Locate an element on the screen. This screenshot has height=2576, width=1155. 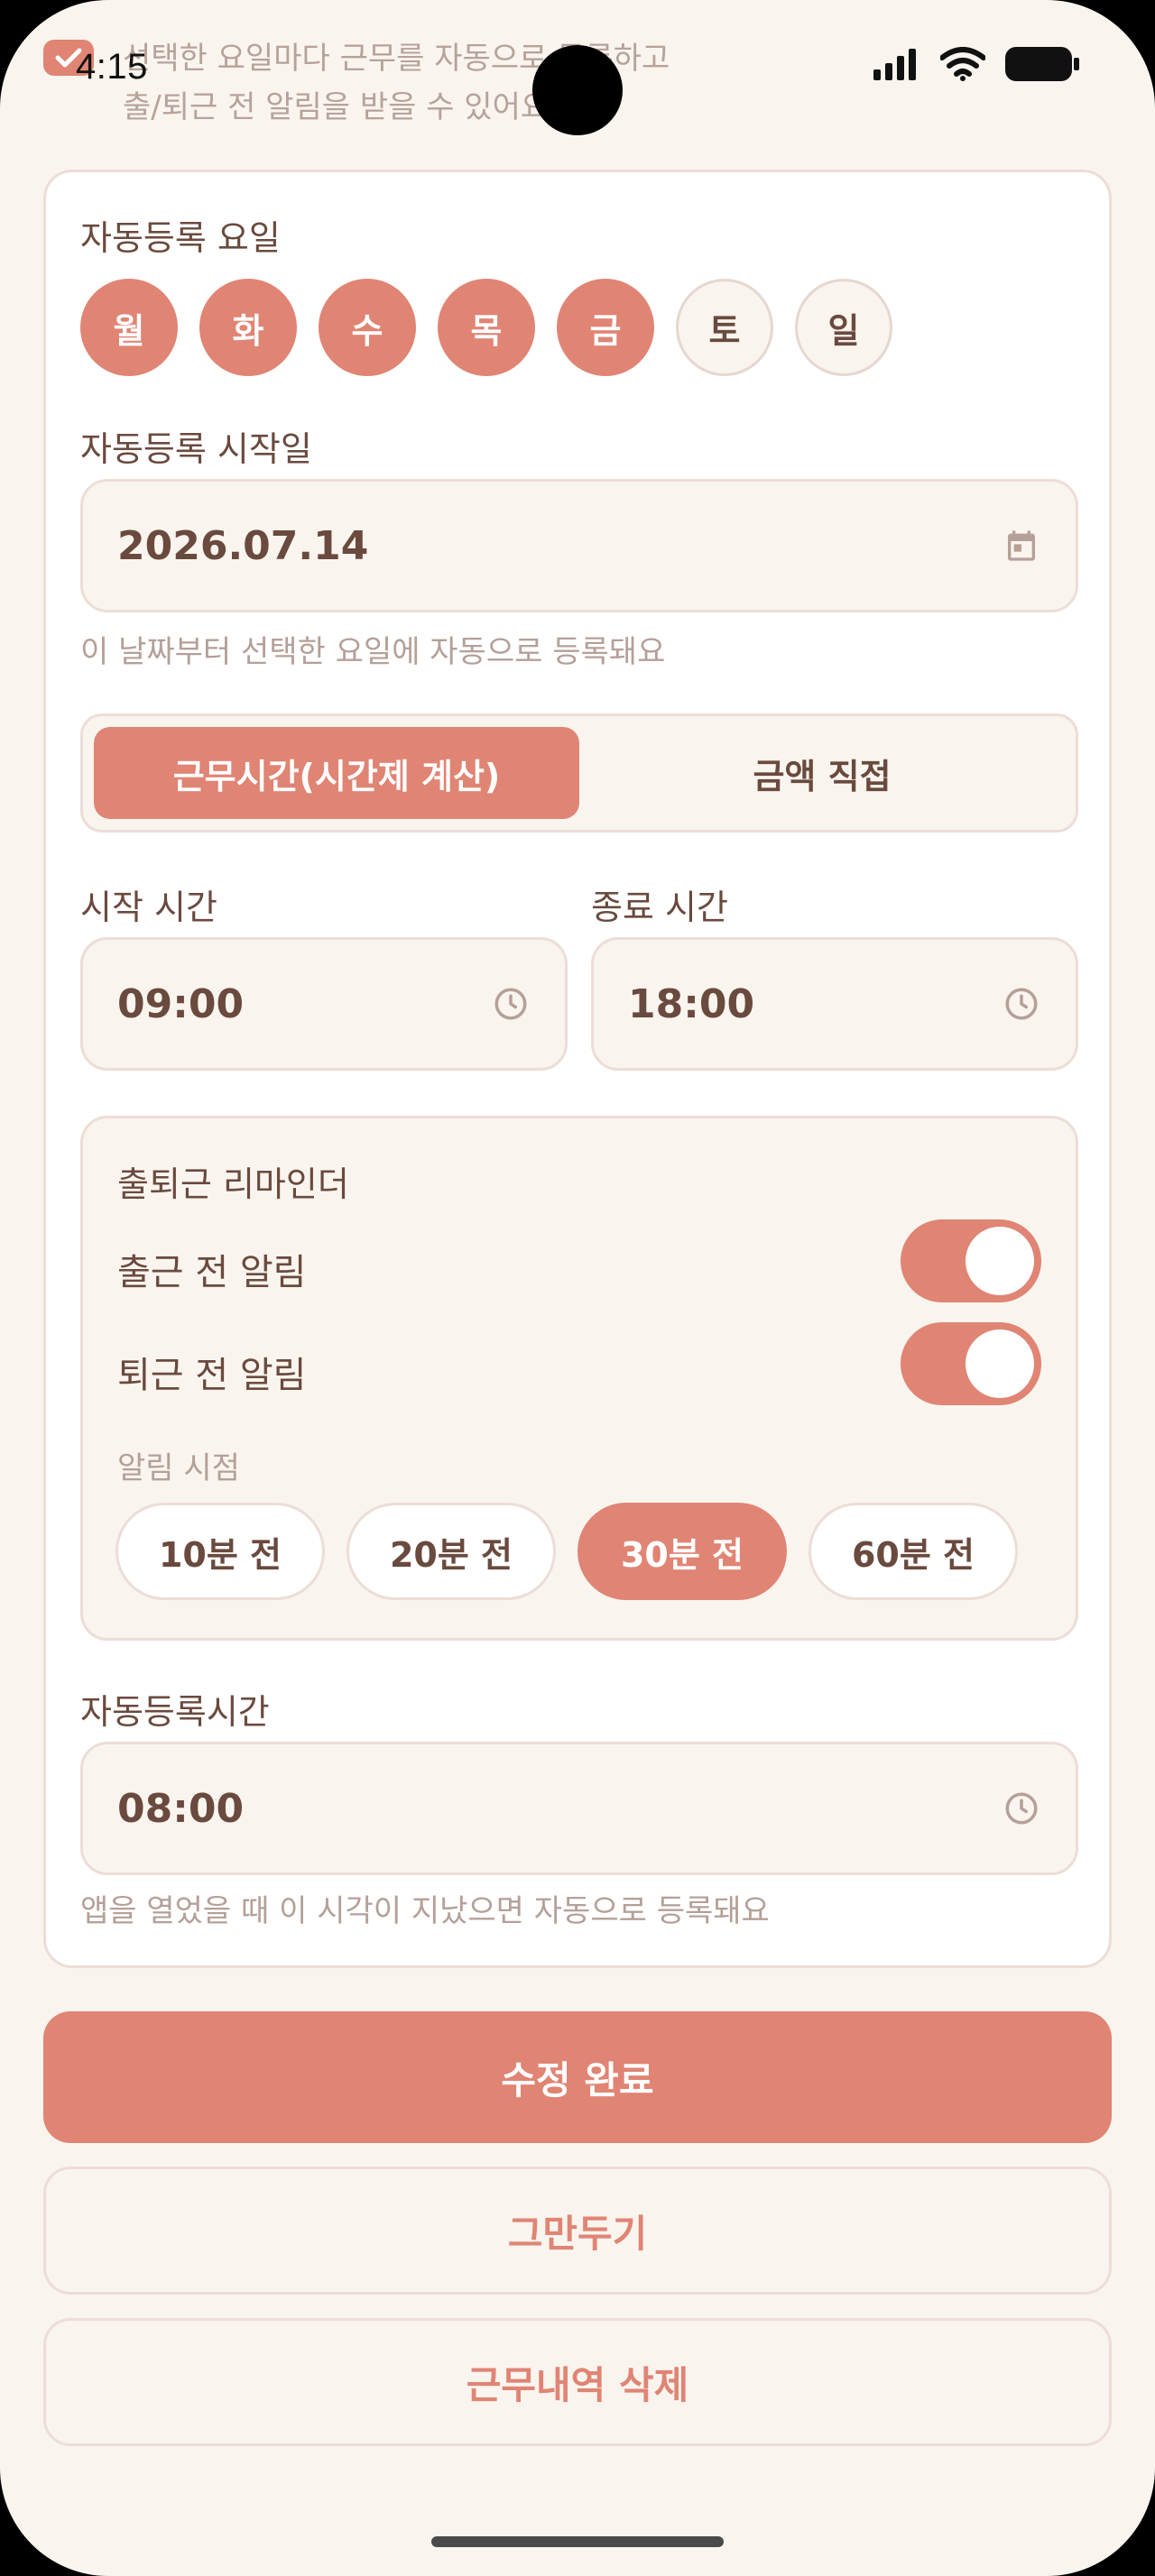
pay-mode-direct-amount-option: 금액 직접 is located at coordinates (822, 773).